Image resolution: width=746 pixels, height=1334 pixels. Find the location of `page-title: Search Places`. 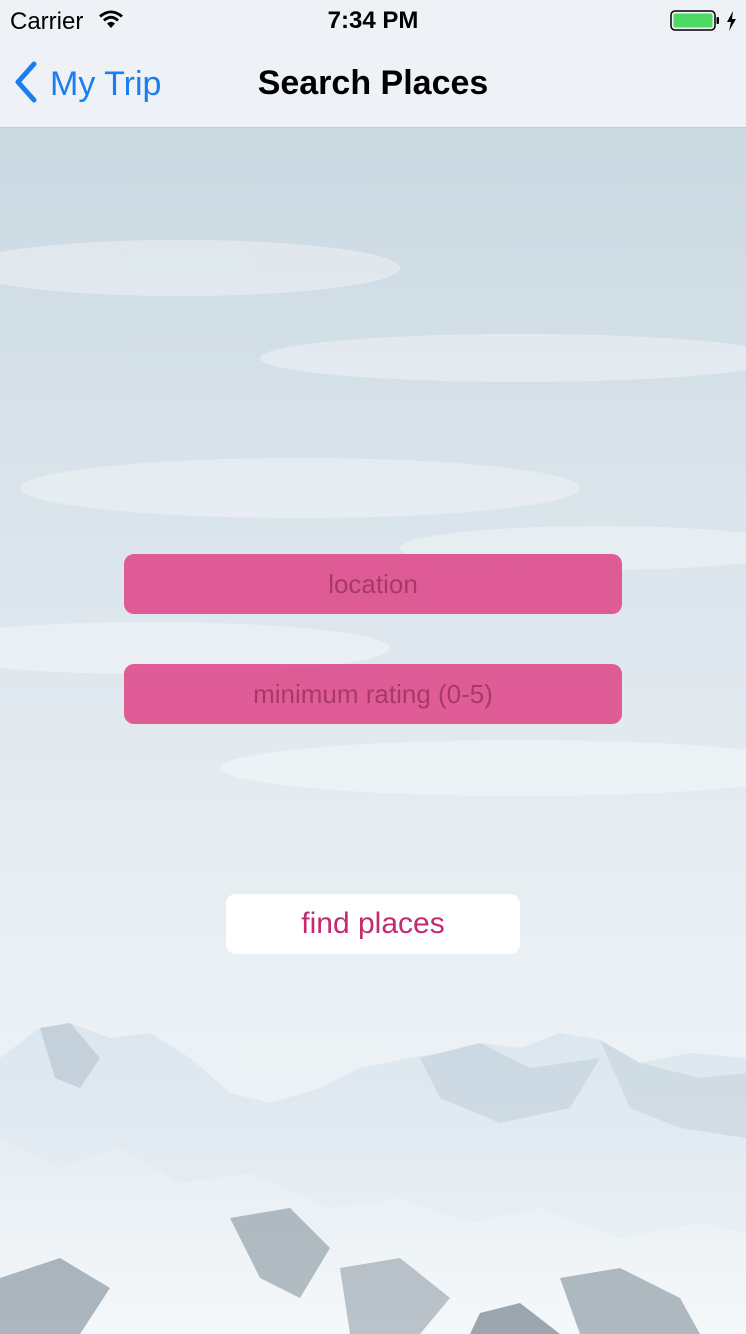

page-title: Search Places is located at coordinates (373, 83).